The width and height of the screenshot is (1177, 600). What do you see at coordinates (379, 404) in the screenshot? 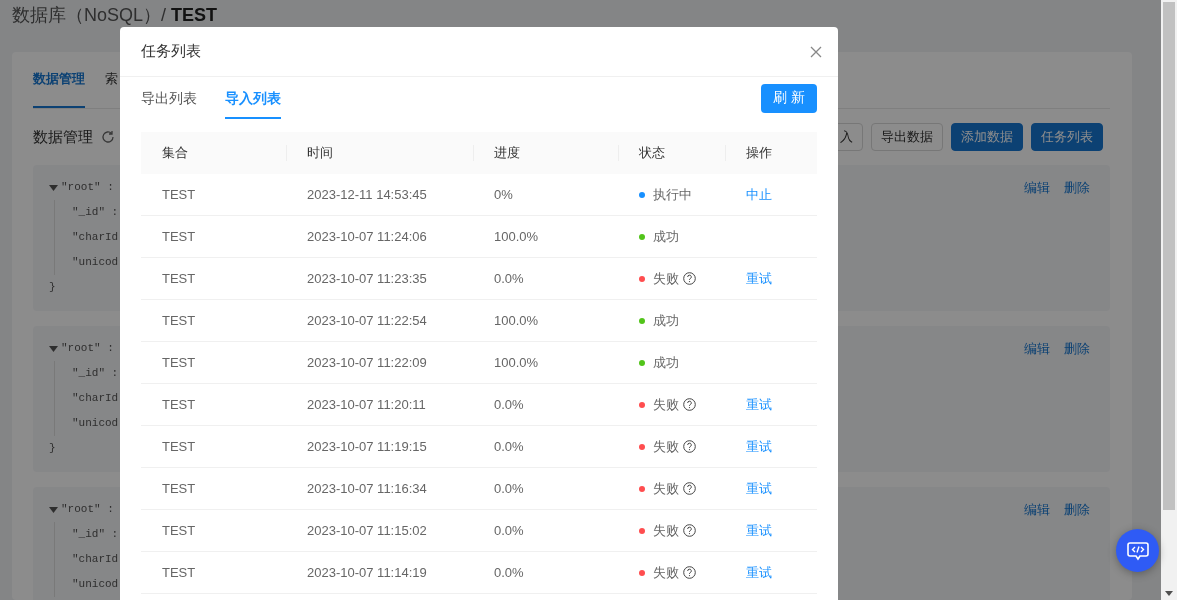
I see `table-cell: 2023-10-07 11:20:11` at bounding box center [379, 404].